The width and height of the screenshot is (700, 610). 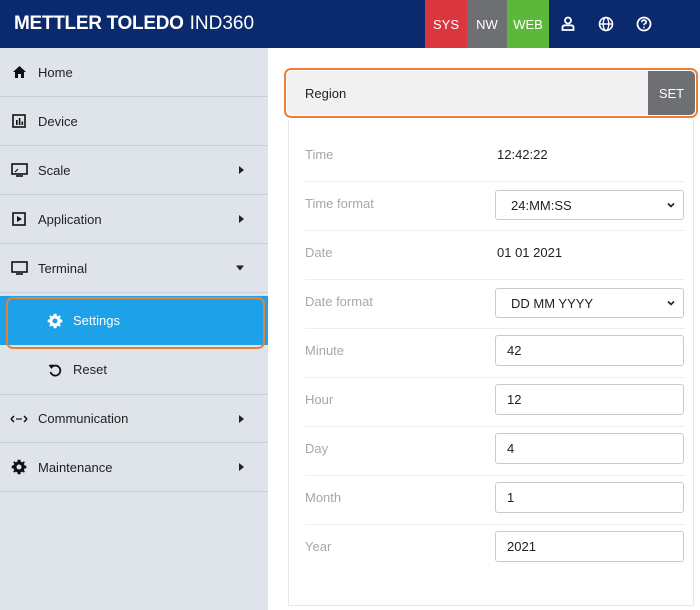 What do you see at coordinates (491, 93) in the screenshot?
I see `region-section-header: Region SET` at bounding box center [491, 93].